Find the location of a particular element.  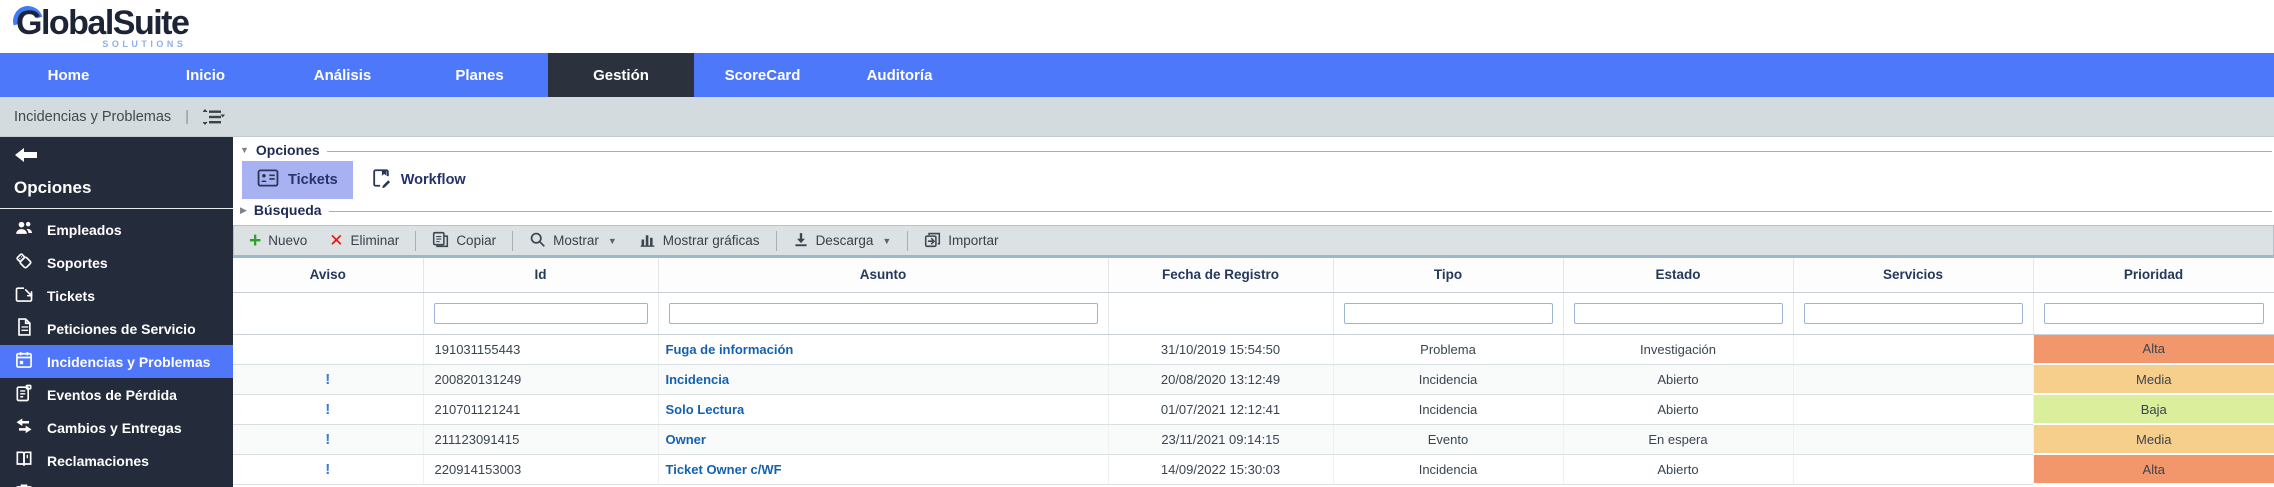

column-header-fecha: Fecha de Registro is located at coordinates (1221, 275).